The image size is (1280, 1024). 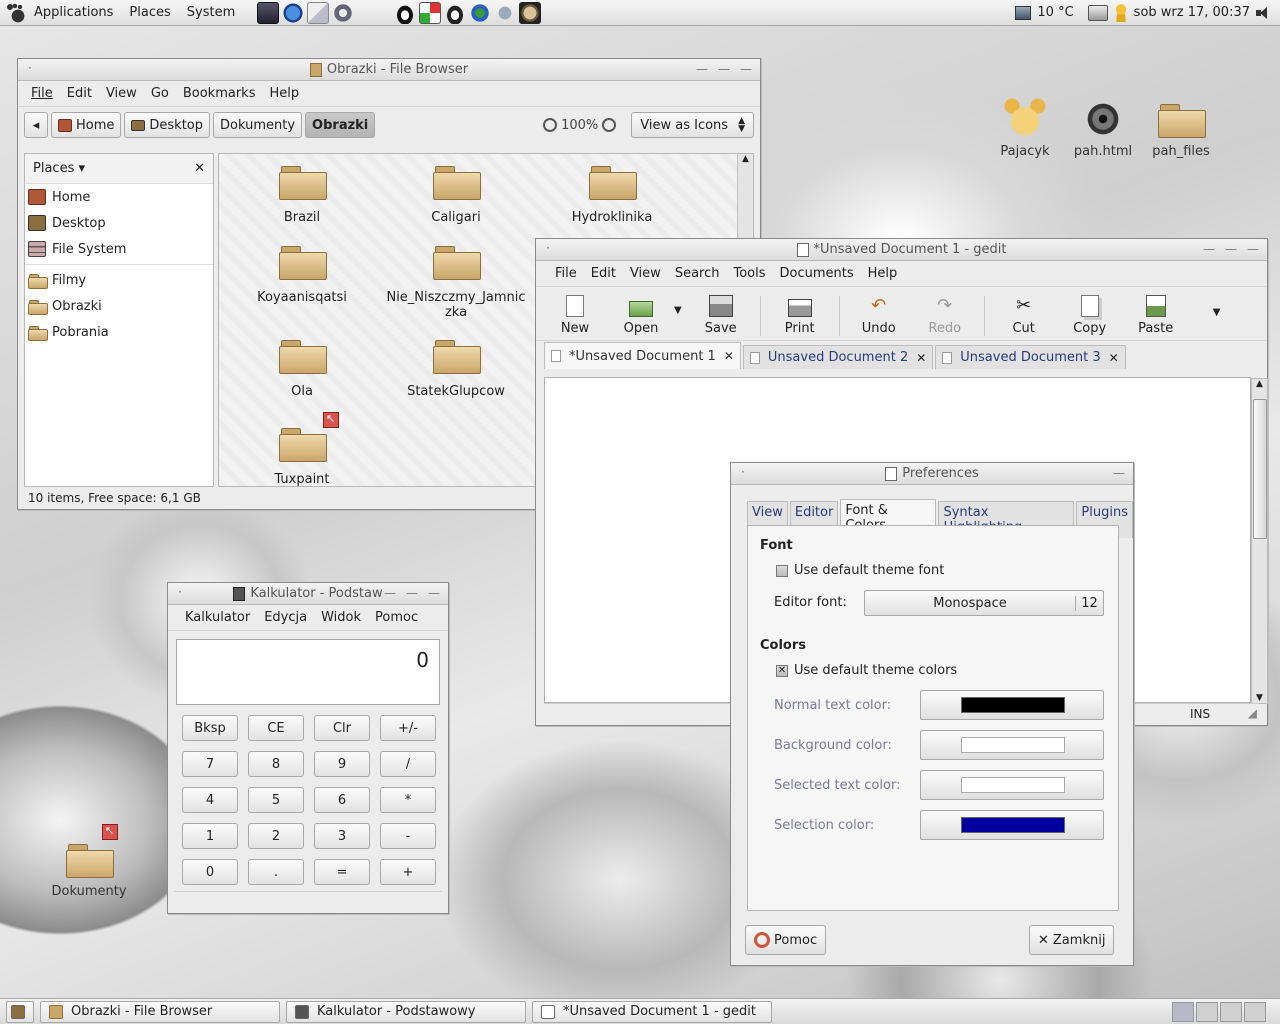 What do you see at coordinates (866, 670) in the screenshot?
I see `use-default-colors-checkbox: ✕ Use default theme colors` at bounding box center [866, 670].